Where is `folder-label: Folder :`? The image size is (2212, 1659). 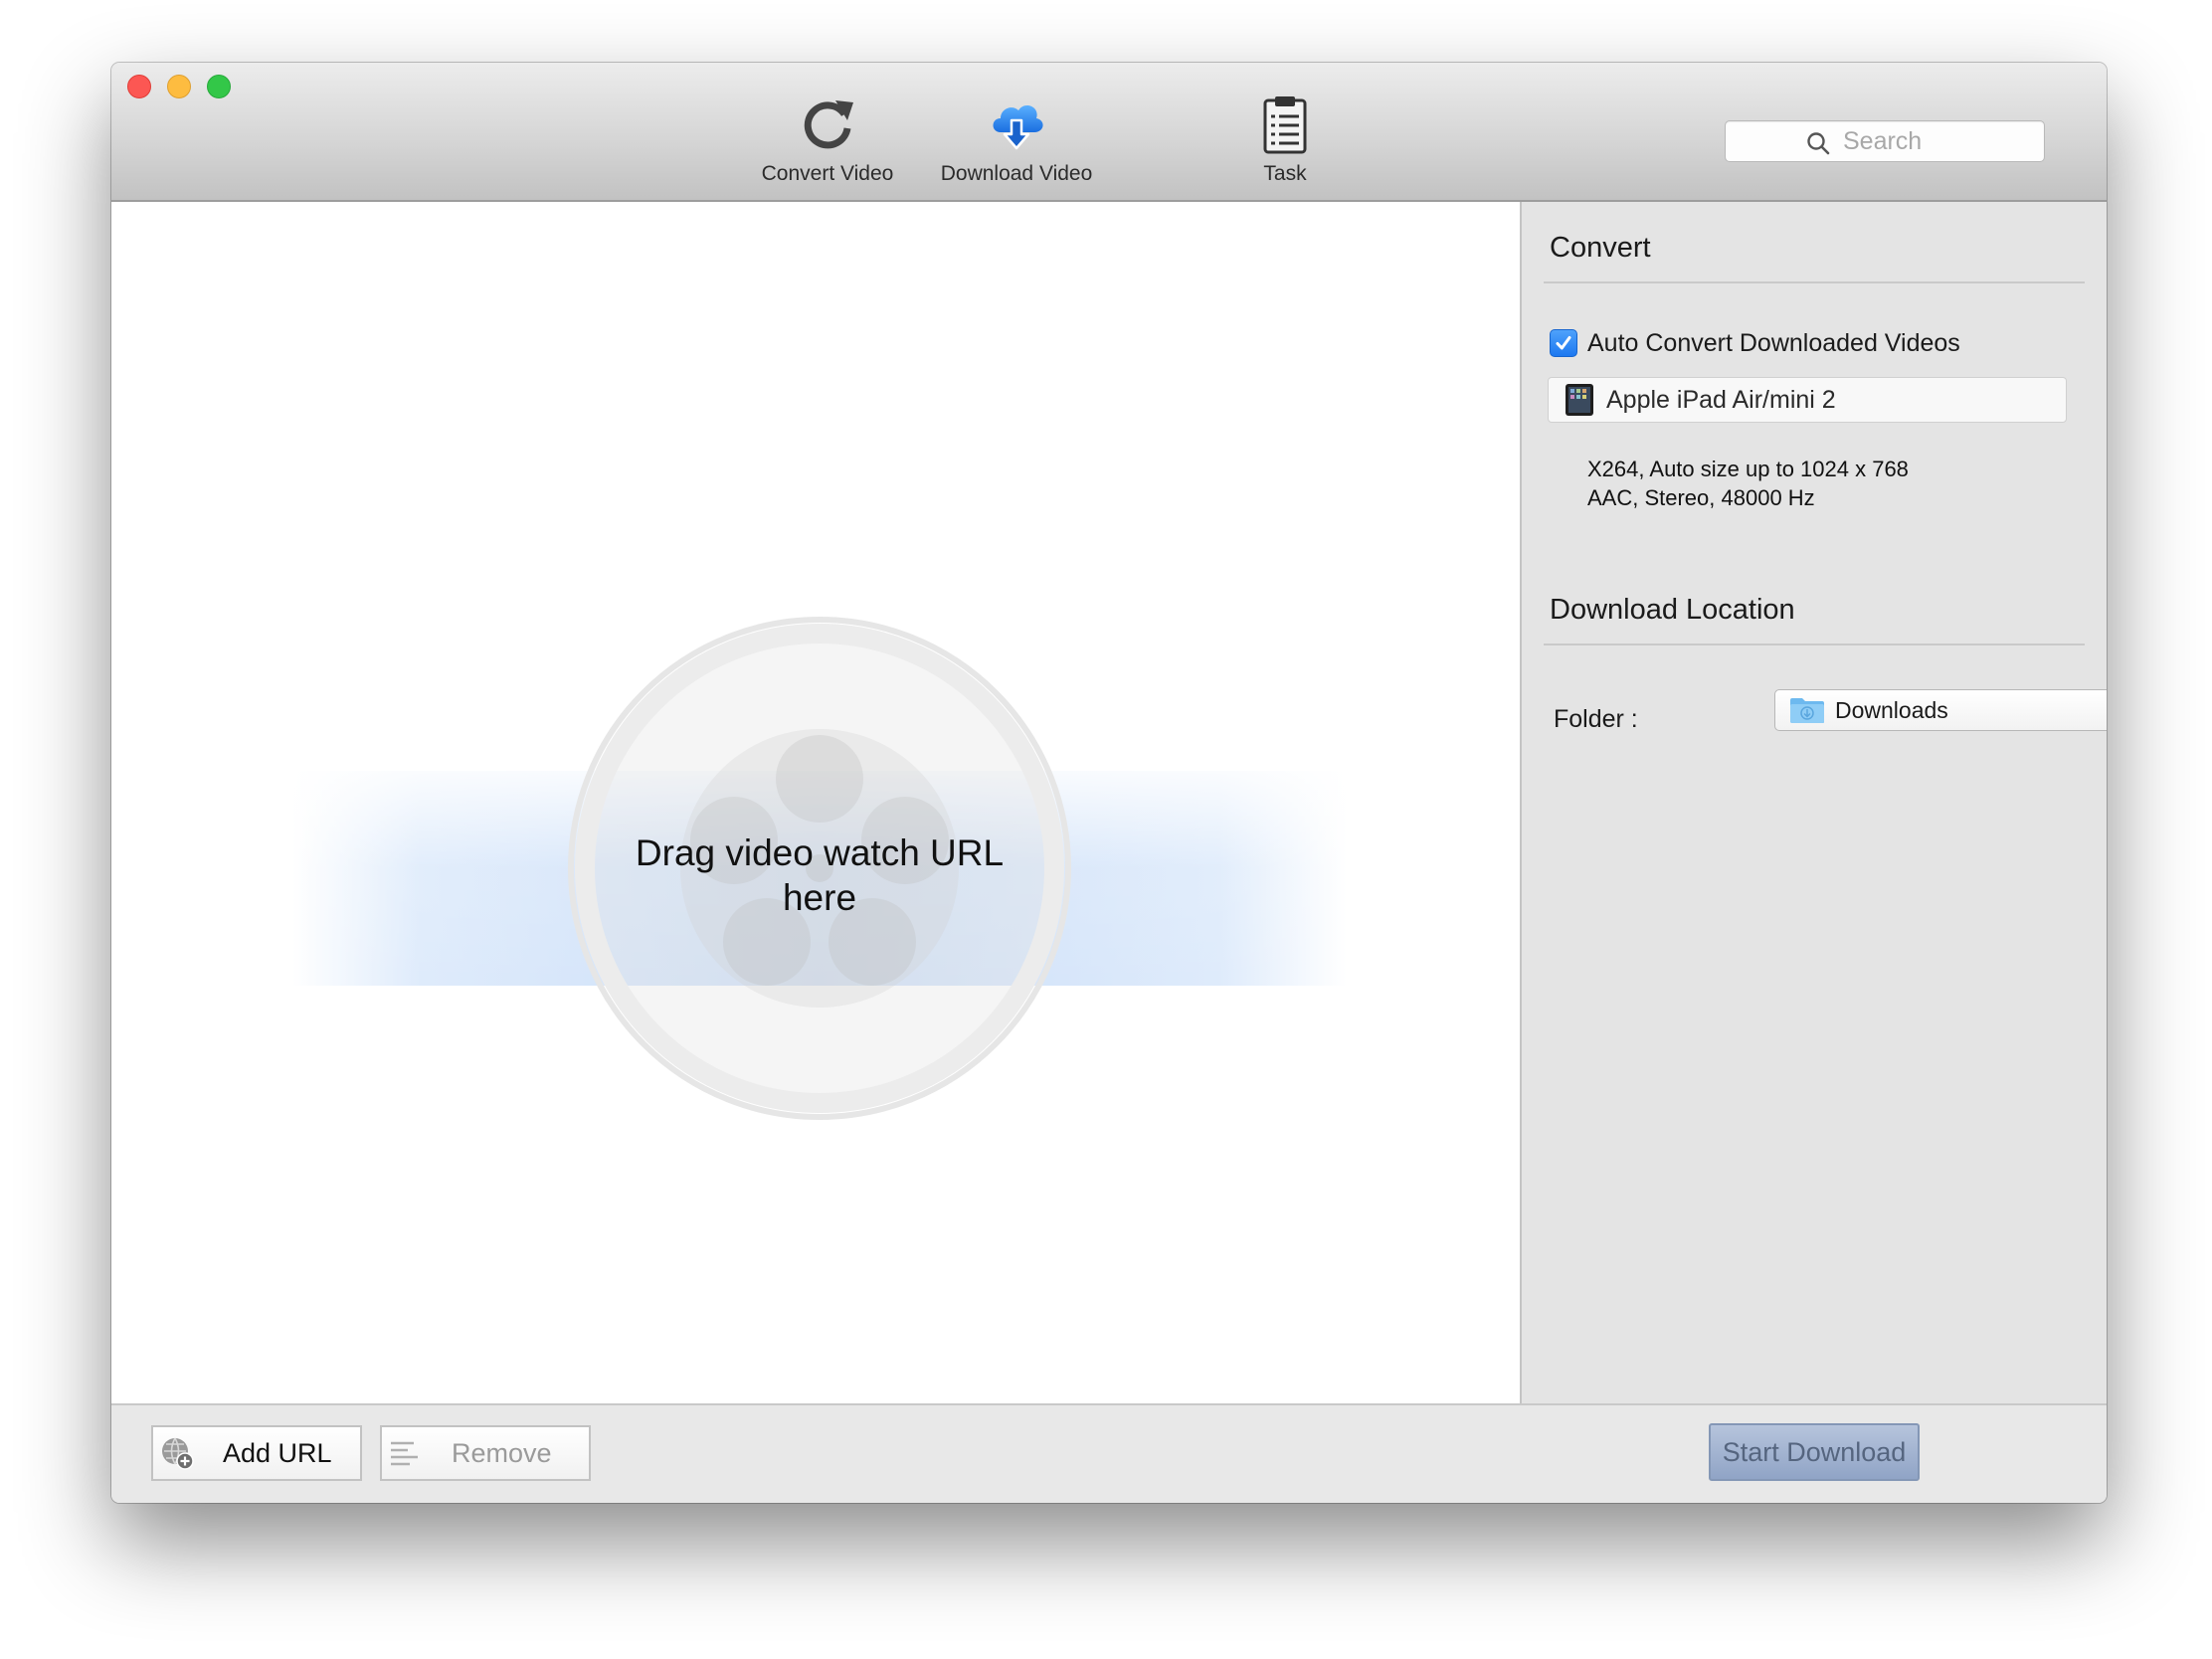
folder-label: Folder : is located at coordinates (1596, 719).